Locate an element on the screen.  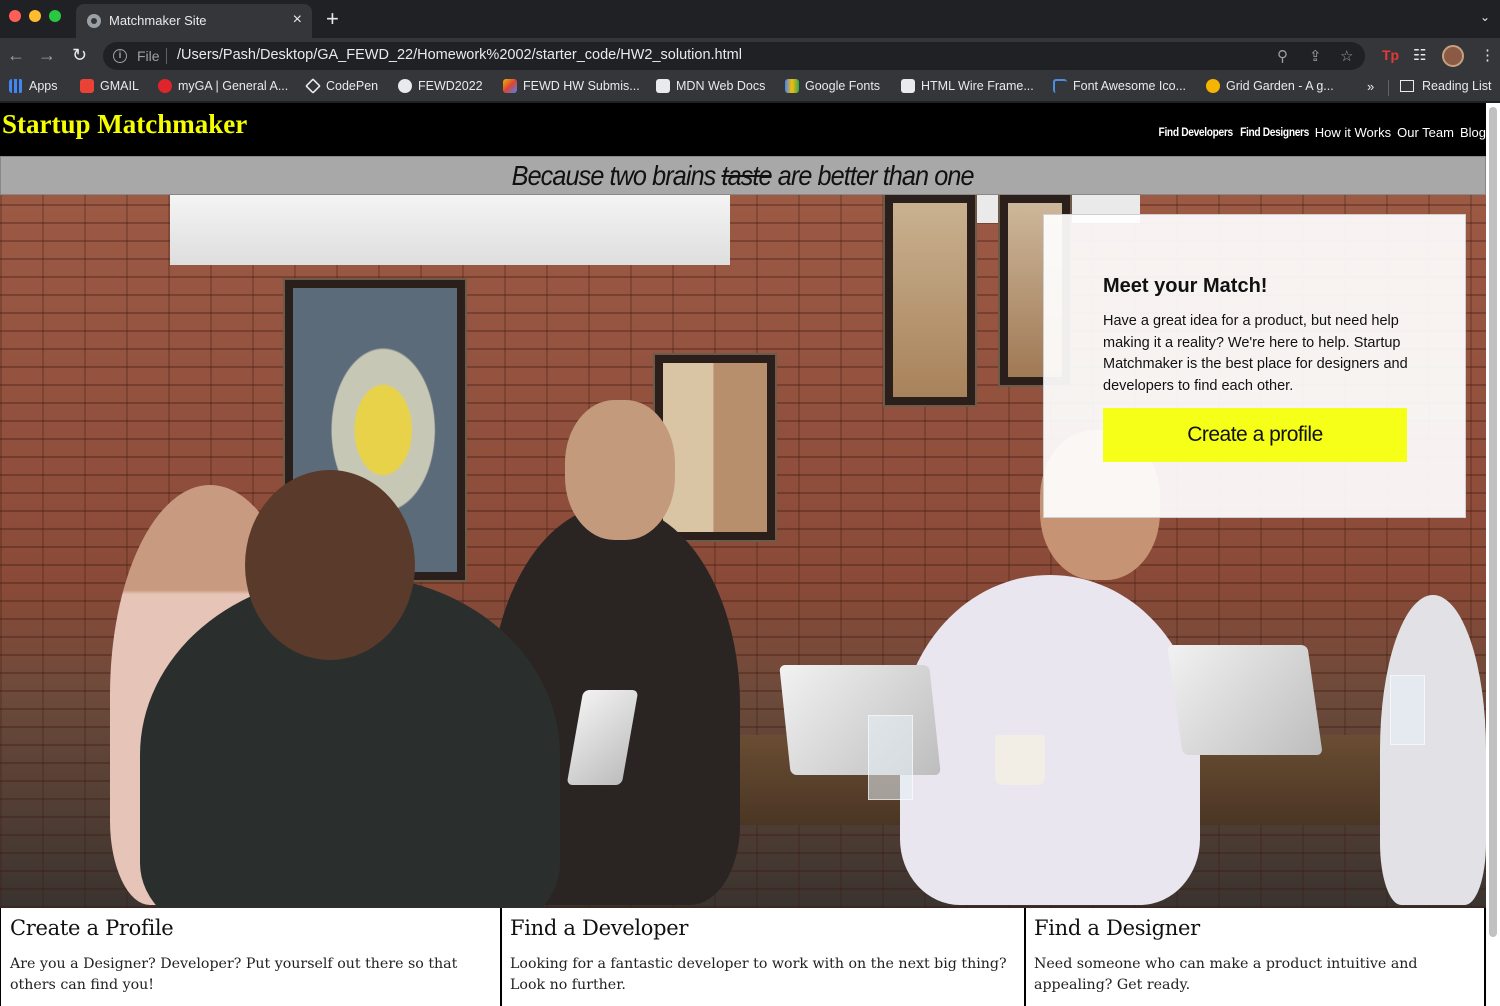
close-window-button is located at coordinates (15, 16).